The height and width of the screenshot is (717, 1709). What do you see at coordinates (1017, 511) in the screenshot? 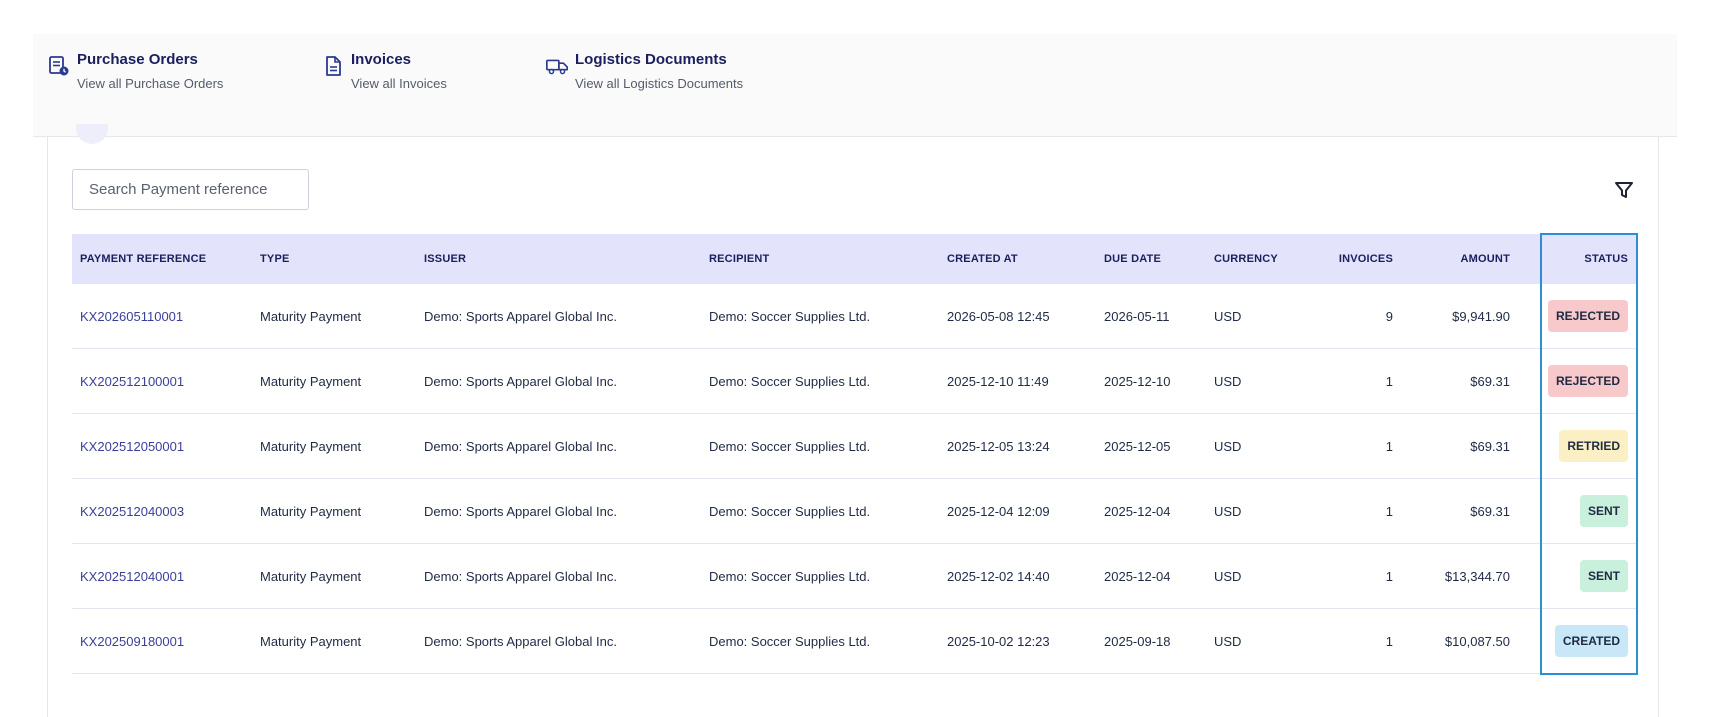
I see `created-at-cell: 2025-12-04 12:09` at bounding box center [1017, 511].